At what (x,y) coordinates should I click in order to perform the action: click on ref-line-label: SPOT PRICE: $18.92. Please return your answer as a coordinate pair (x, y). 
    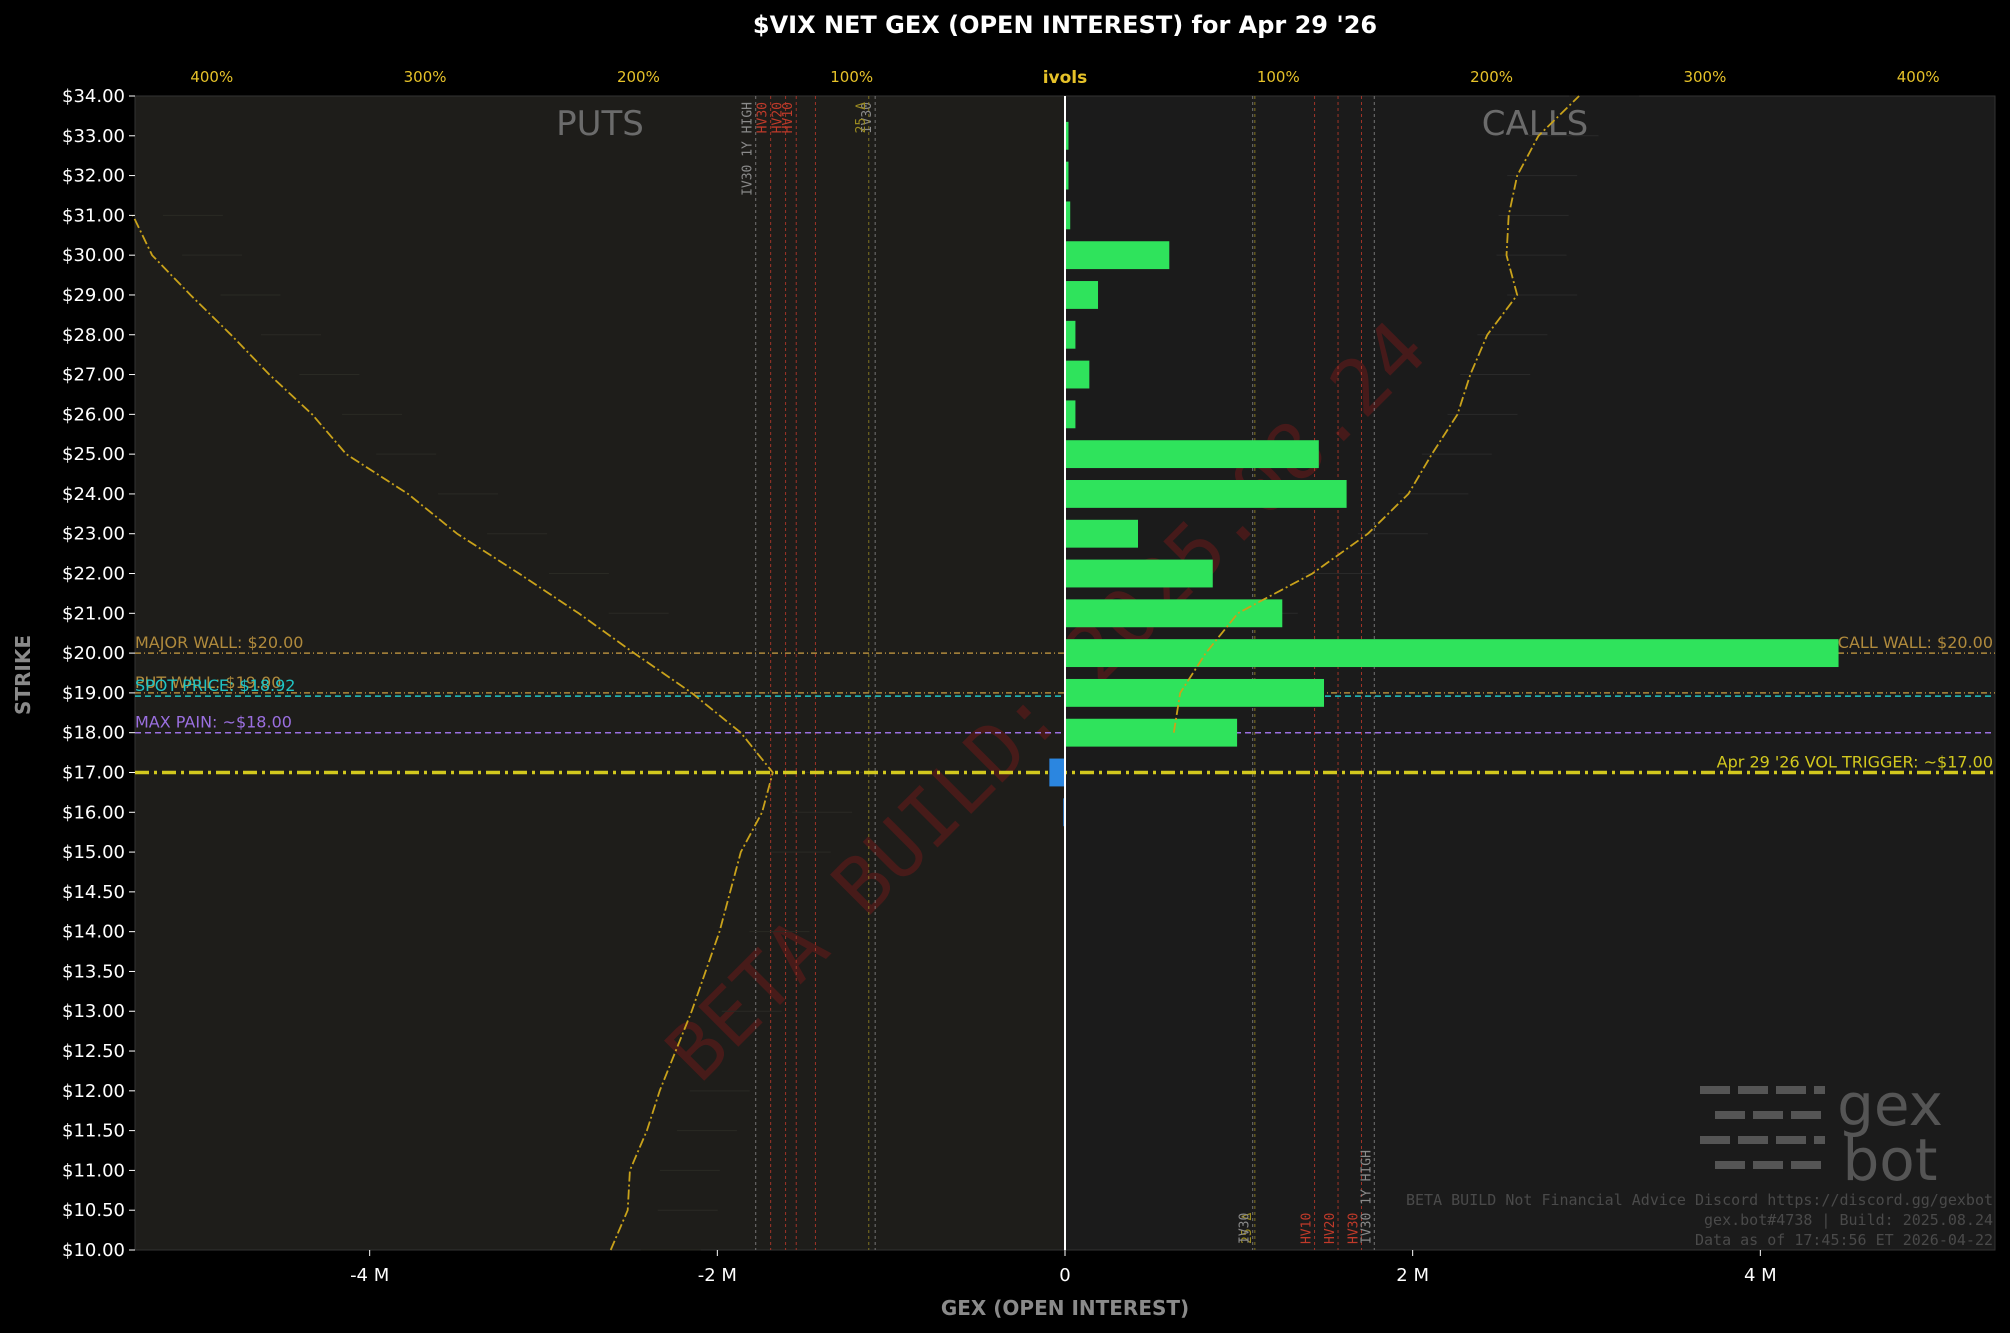
    Looking at the image, I should click on (215, 685).